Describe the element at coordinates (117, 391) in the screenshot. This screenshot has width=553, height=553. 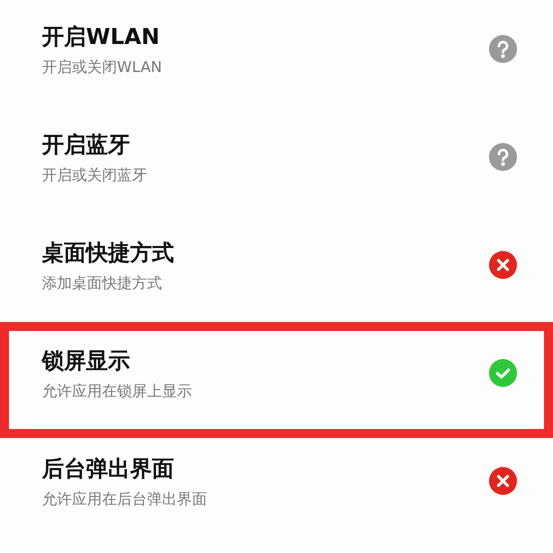
I see `permission-description: 允许应用在锁屏上显示` at that location.